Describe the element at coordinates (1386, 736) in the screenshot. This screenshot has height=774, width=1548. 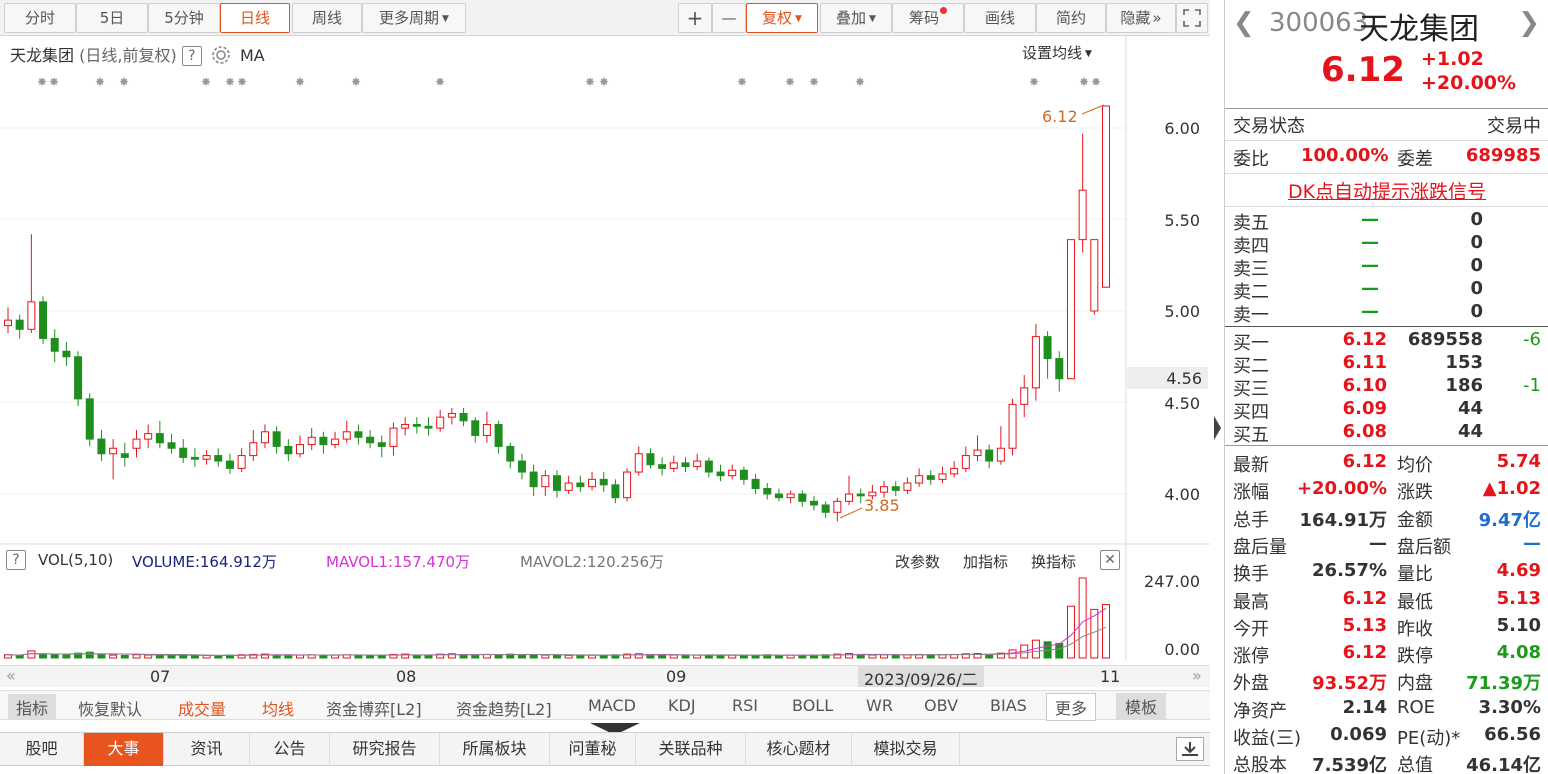
I see `stat-row: 收益(三) 0.069 PE(动)* 66.56` at that location.